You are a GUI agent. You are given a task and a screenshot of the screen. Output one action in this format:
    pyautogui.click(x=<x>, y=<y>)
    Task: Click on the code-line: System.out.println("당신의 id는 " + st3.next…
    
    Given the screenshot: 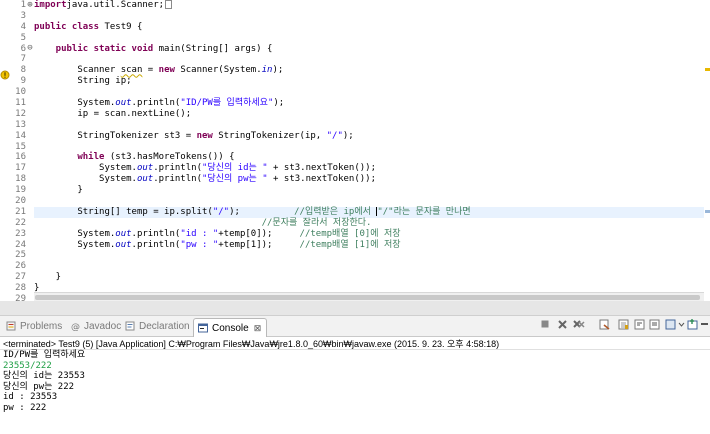 What is the action you would take?
    pyautogui.click(x=372, y=168)
    